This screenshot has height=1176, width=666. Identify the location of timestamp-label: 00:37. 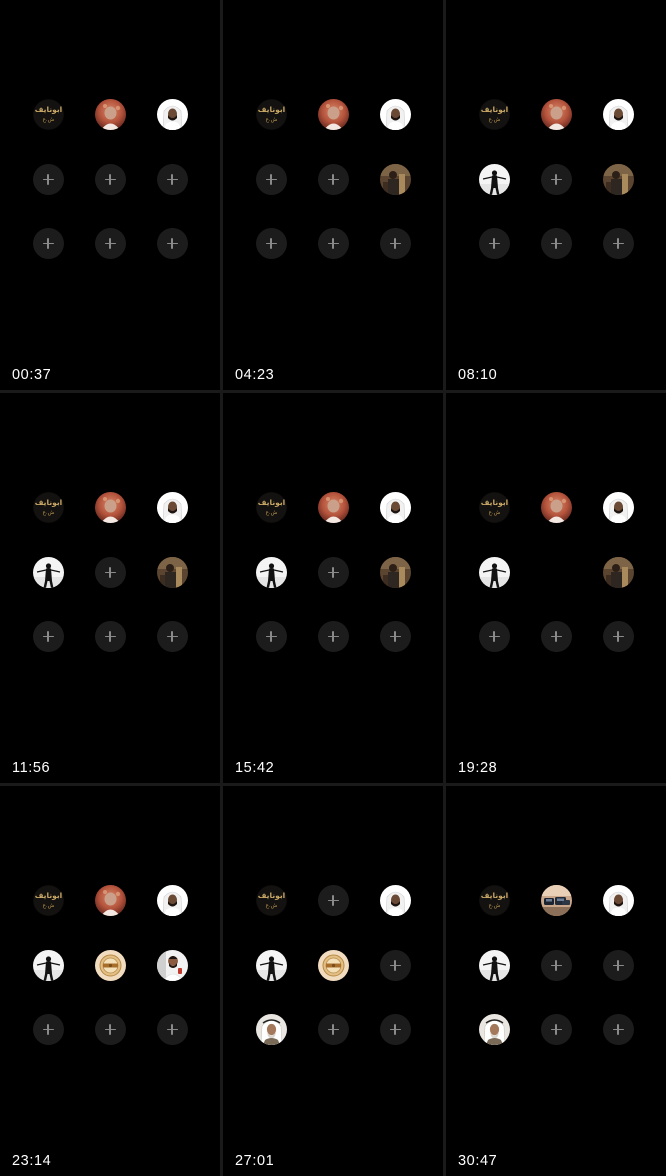
(32, 375).